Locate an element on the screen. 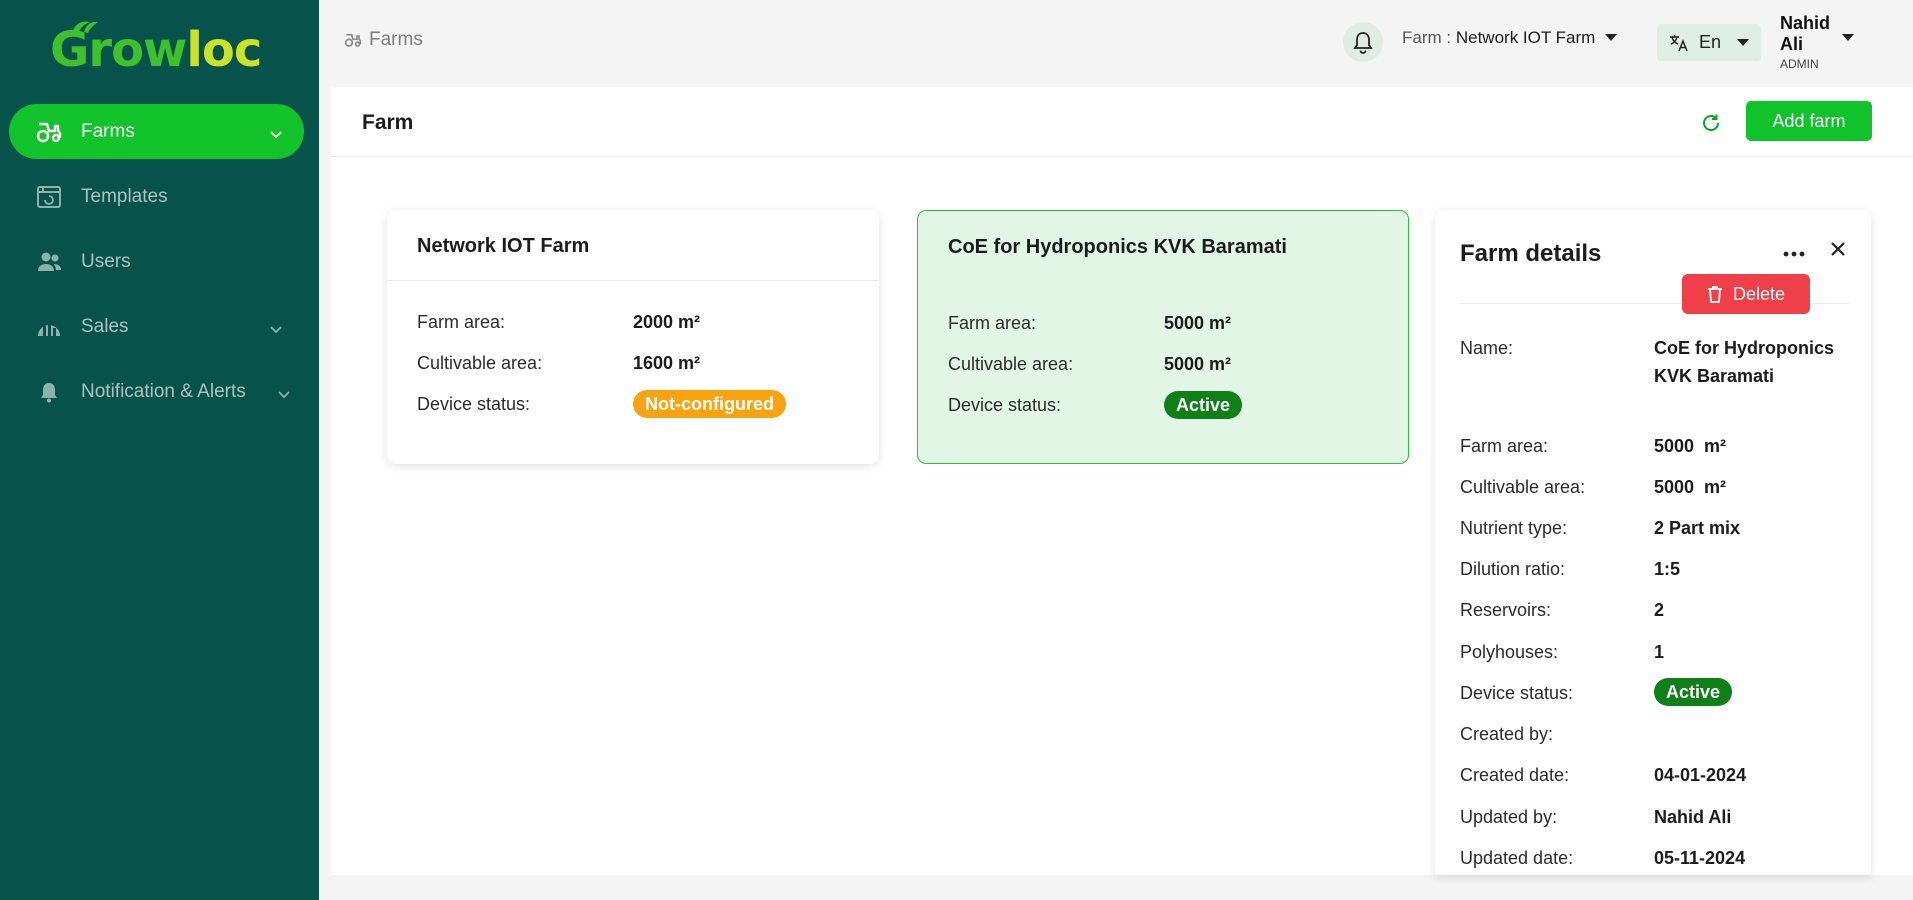 The image size is (1913, 900). template-icon is located at coordinates (49, 197).